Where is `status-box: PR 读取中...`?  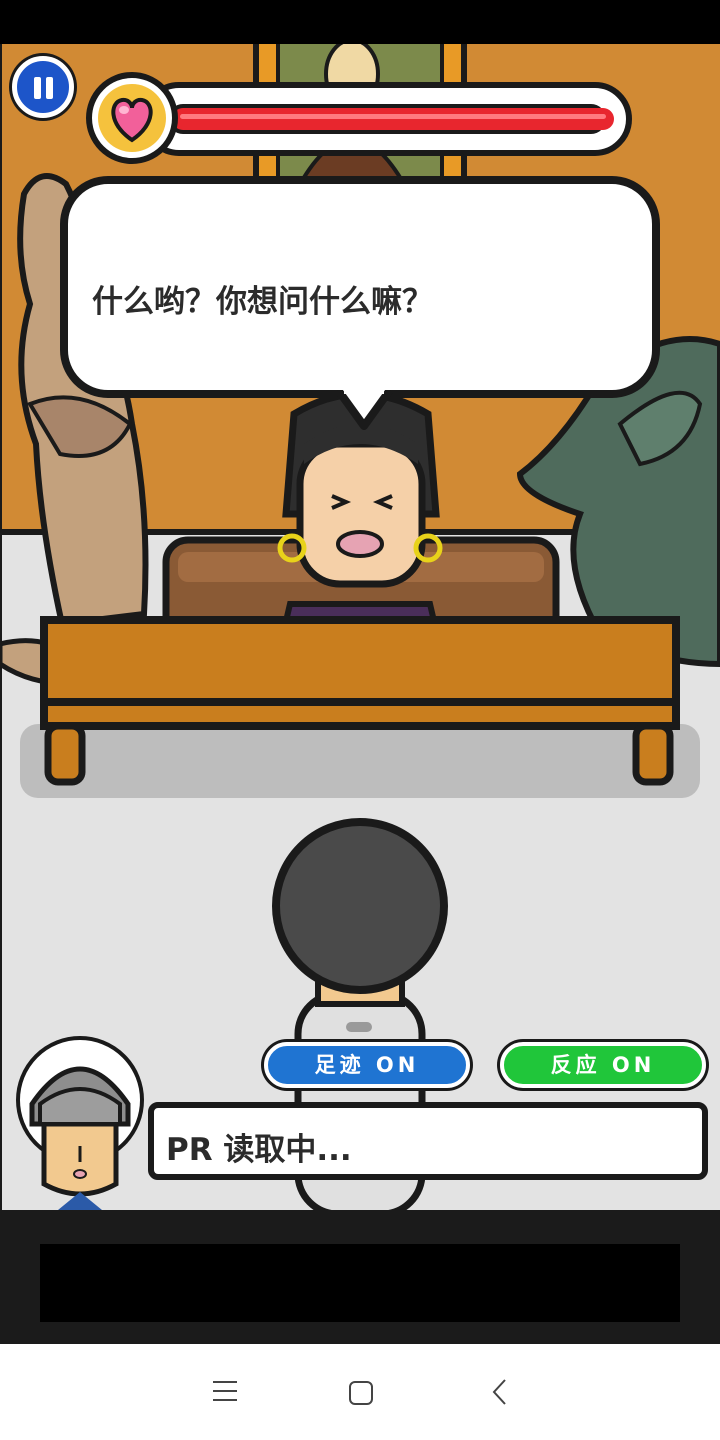 status-box: PR 读取中... is located at coordinates (428, 1141).